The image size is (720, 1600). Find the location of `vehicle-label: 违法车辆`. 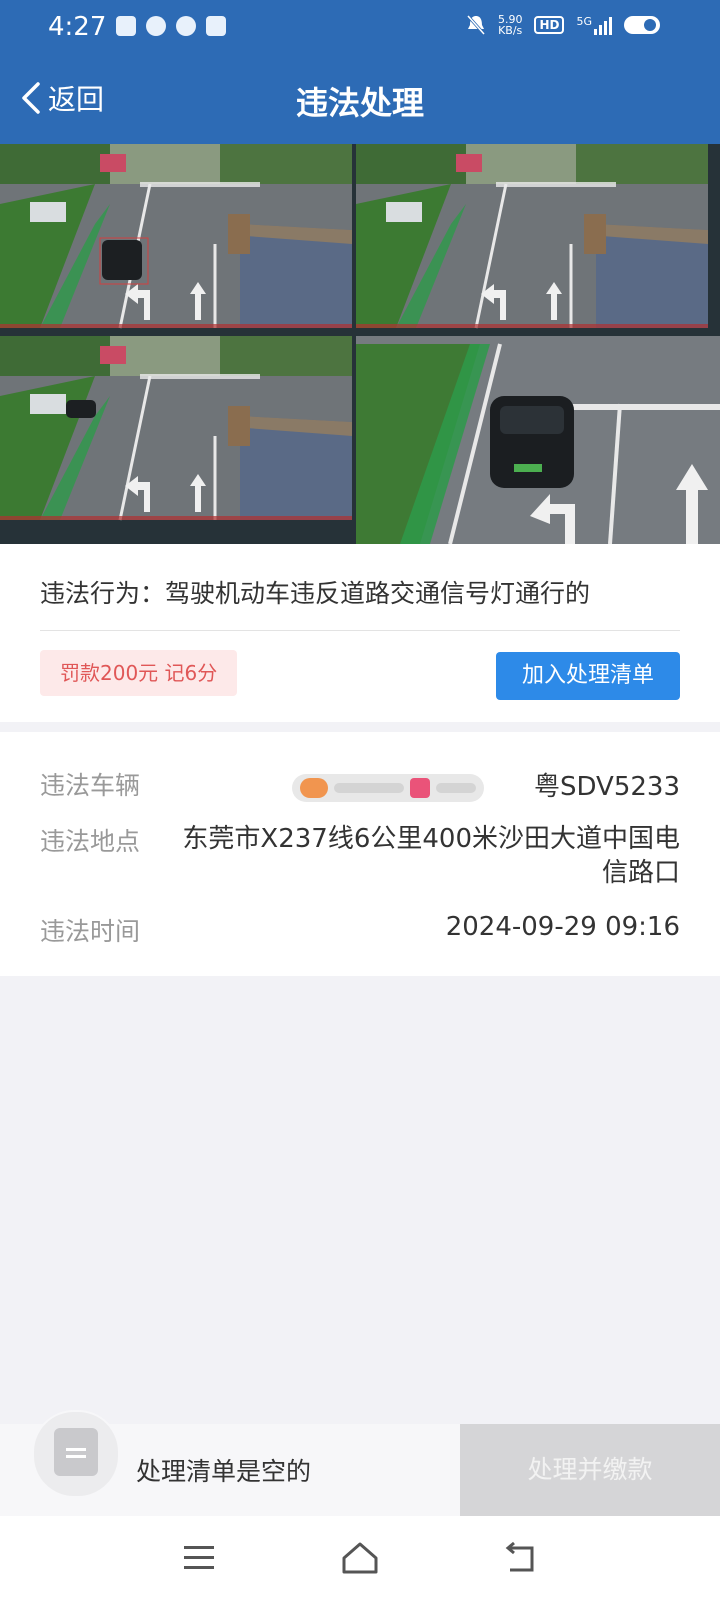

vehicle-label: 违法车辆 is located at coordinates (90, 785).